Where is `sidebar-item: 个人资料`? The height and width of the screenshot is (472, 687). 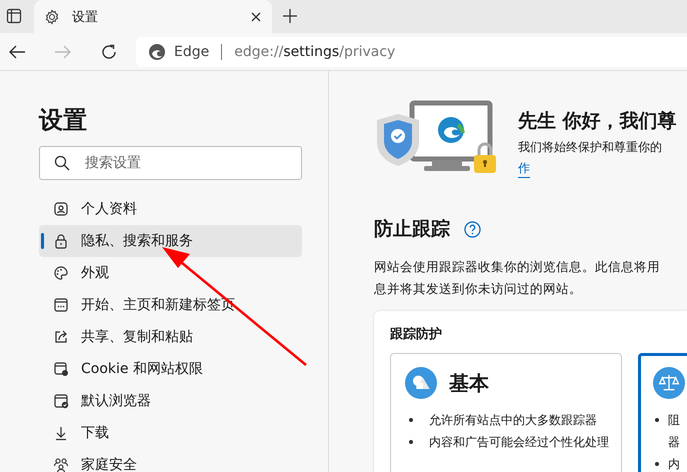
sidebar-item: 个人资料 is located at coordinates (170, 209).